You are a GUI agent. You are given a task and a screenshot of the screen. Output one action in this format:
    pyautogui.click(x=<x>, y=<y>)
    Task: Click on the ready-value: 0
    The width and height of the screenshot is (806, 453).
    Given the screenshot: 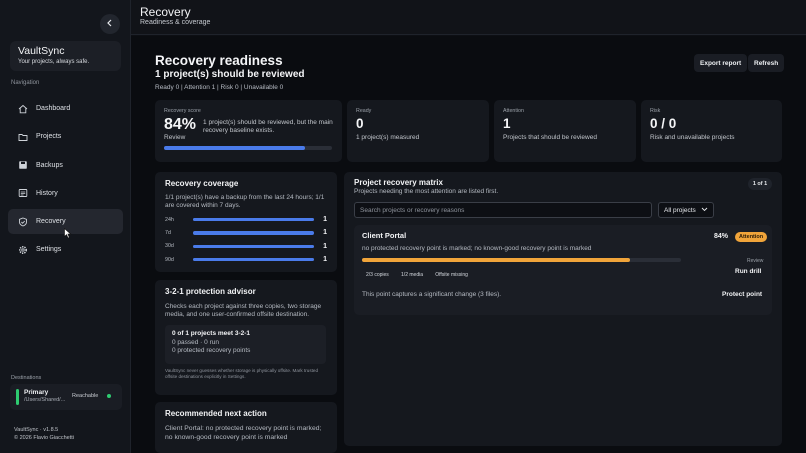 What is the action you would take?
    pyautogui.click(x=360, y=123)
    